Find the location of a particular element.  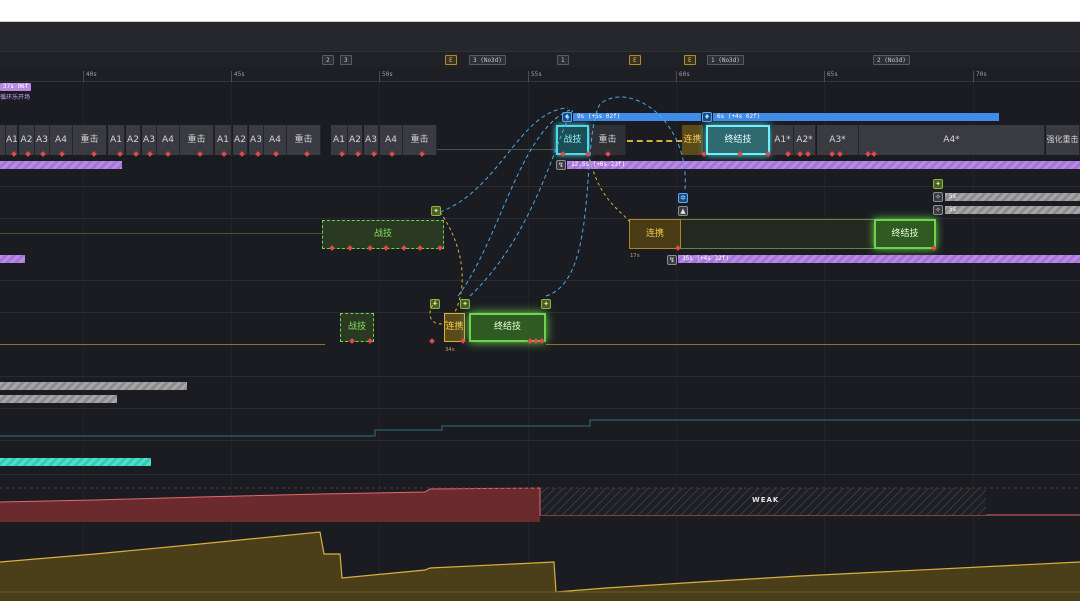

link-curves is located at coordinates (557, 210).